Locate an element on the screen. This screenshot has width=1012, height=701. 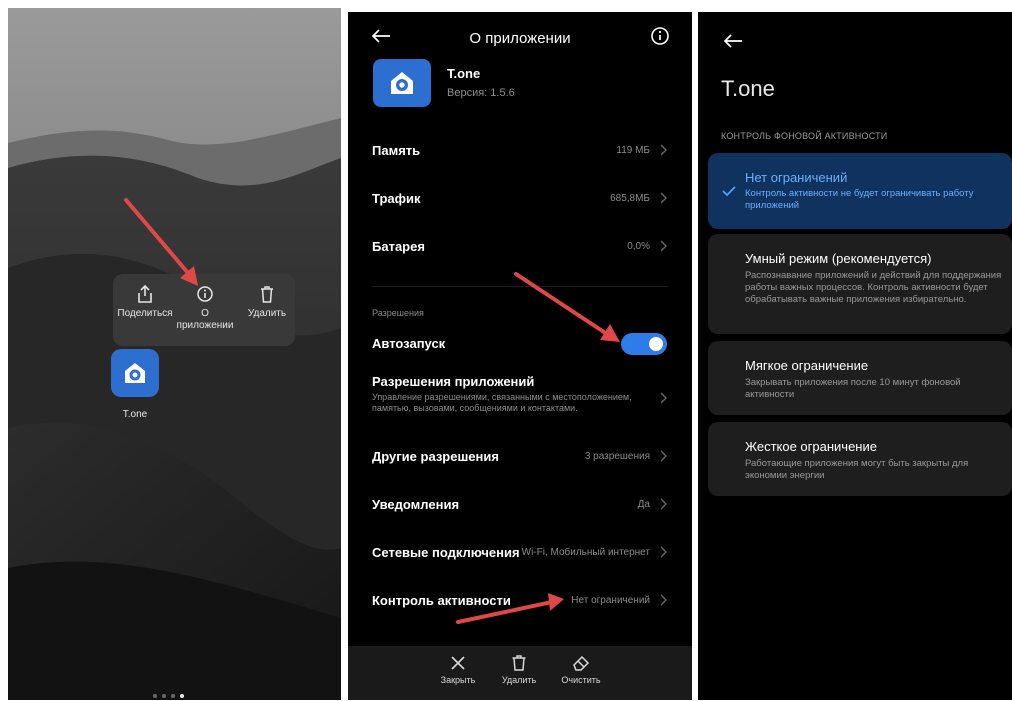
memory-row: Память 119 МБ is located at coordinates (520, 155).